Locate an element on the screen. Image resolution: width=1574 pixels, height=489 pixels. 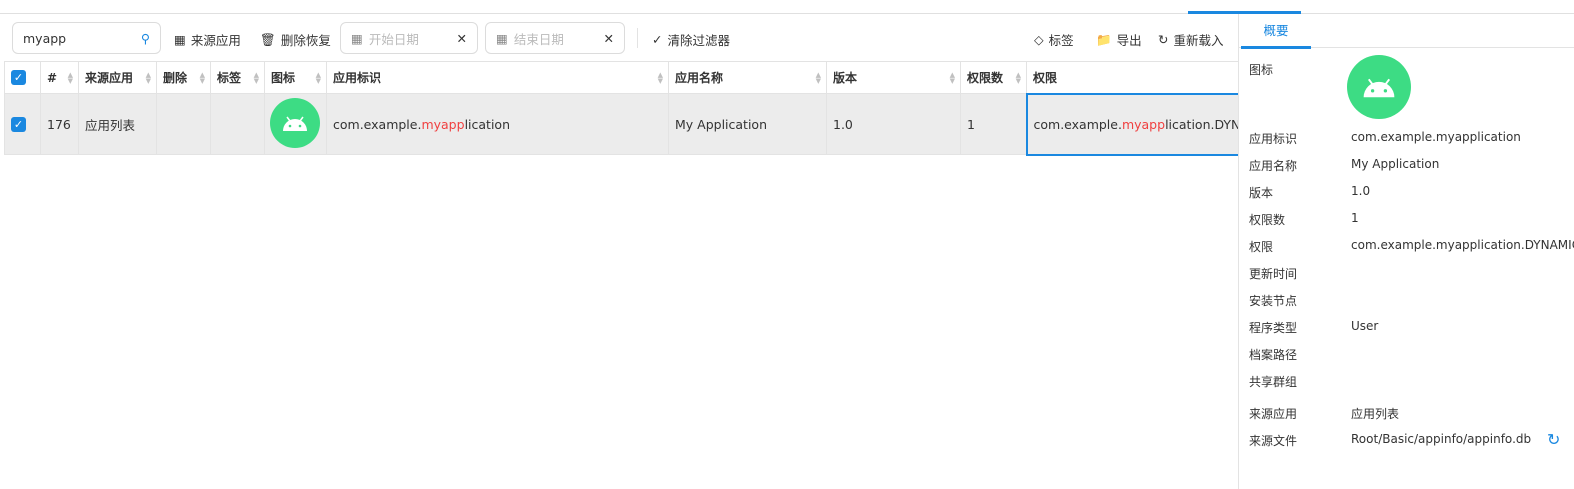
start-date-input: ▦ 开始日期 ✕ is located at coordinates (409, 38).